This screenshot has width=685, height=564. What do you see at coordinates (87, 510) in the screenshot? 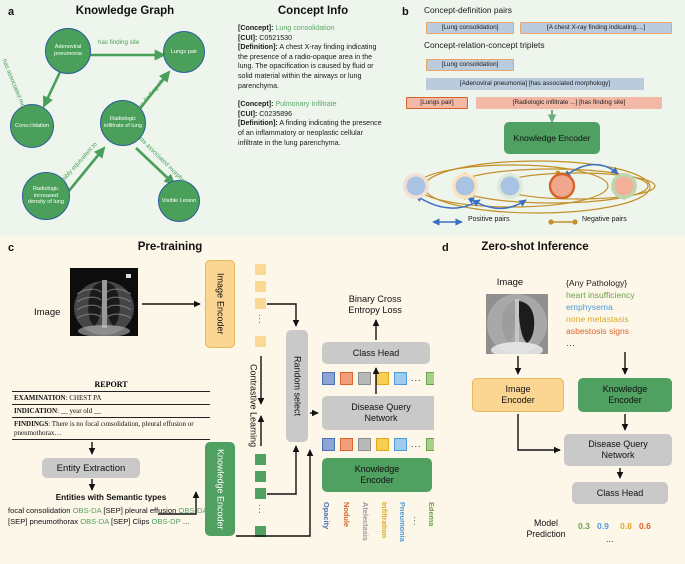
I see `entity-token-1: OBS-DA` at bounding box center [87, 510].